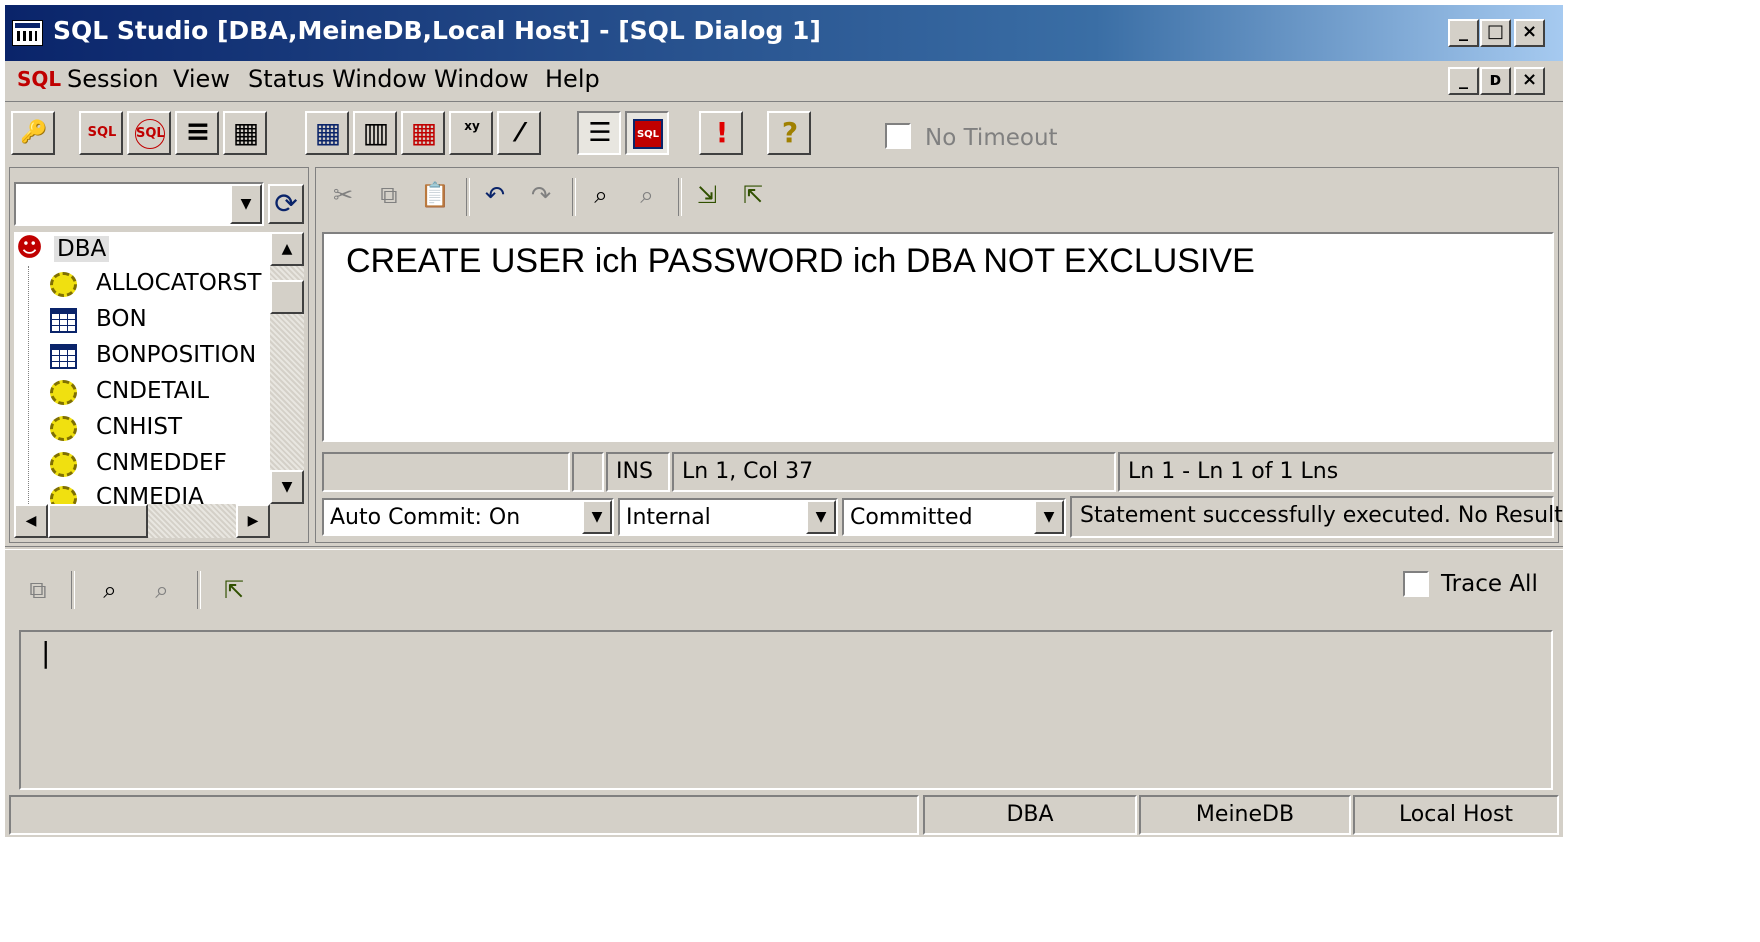 The height and width of the screenshot is (942, 1760). Describe the element at coordinates (287, 249) in the screenshot. I see `scroll-up-button: ▲` at that location.